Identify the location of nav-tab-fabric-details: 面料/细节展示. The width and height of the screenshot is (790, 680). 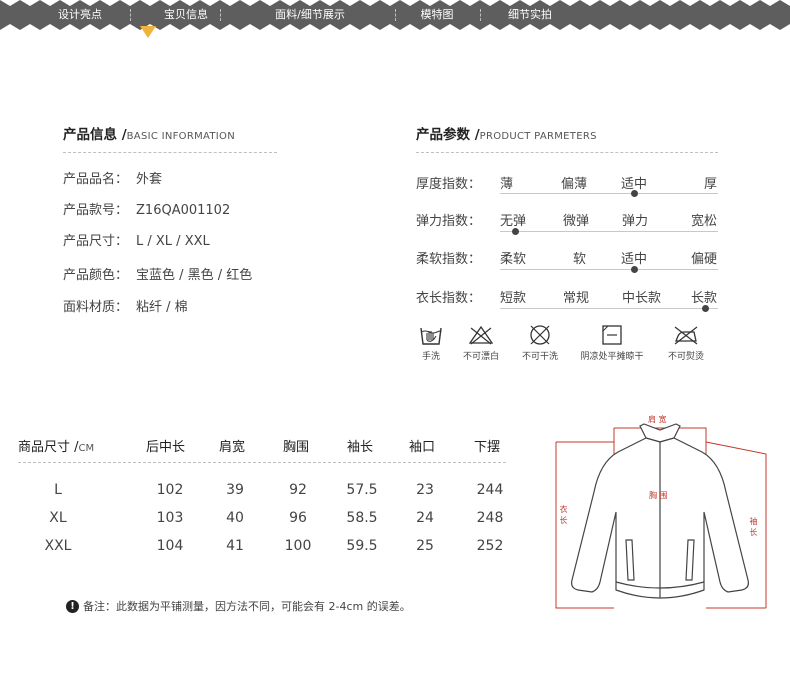
(310, 15).